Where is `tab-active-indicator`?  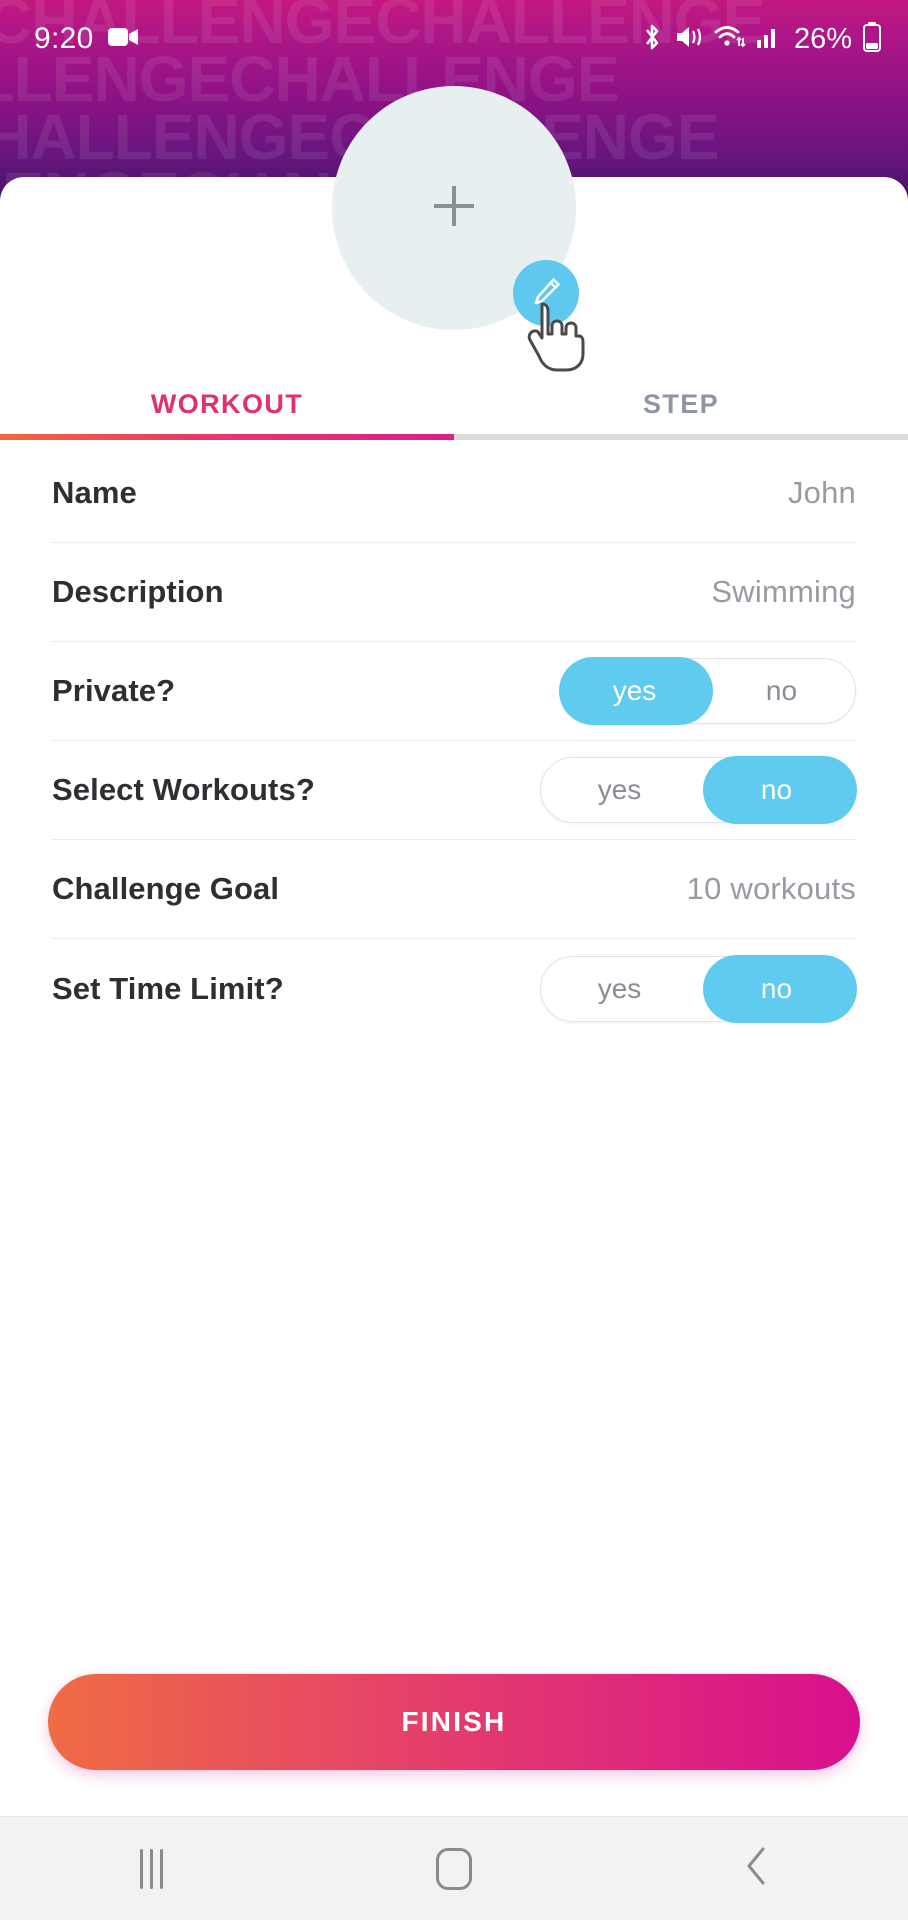 tab-active-indicator is located at coordinates (227, 437).